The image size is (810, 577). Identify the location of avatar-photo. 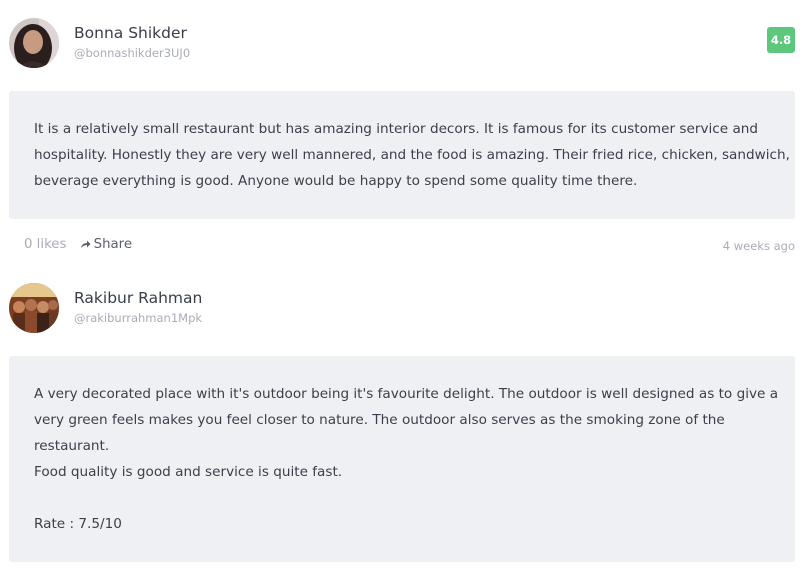
(34, 308).